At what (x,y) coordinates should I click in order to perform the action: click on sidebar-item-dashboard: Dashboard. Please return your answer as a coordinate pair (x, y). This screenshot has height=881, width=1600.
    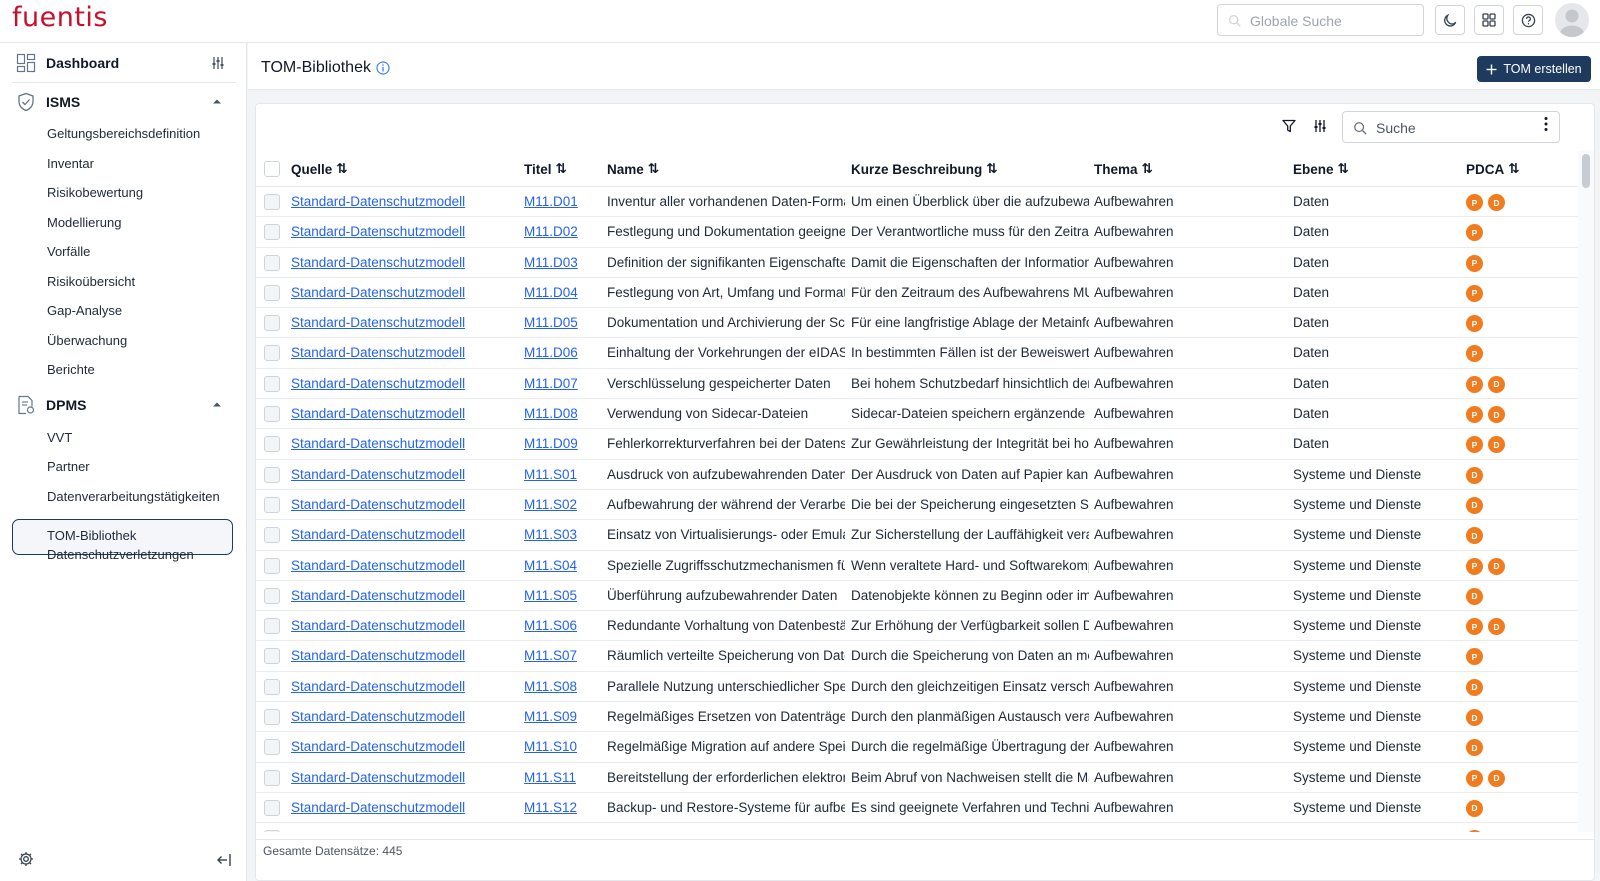
    Looking at the image, I should click on (123, 63).